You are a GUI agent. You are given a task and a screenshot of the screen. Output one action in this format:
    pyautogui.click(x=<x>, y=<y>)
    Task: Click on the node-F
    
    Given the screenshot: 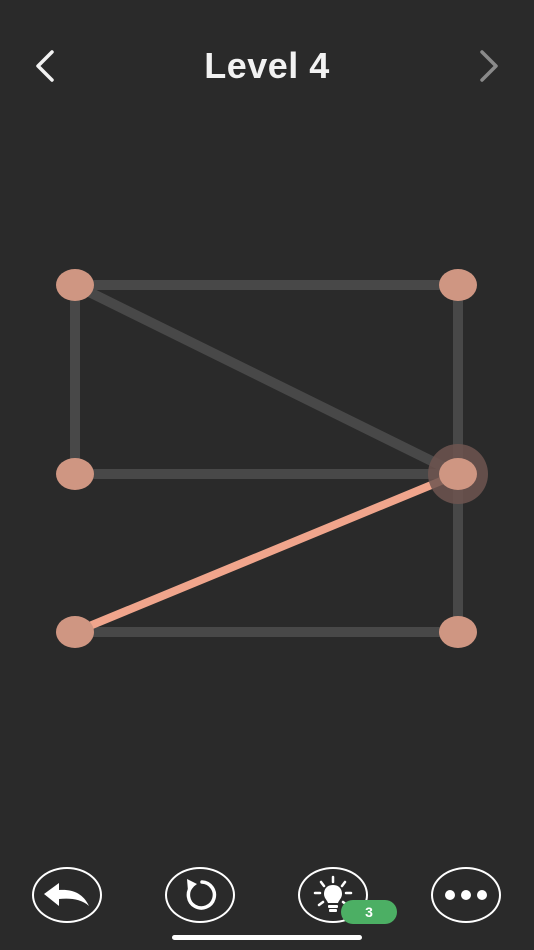 What is the action you would take?
    pyautogui.click(x=458, y=632)
    